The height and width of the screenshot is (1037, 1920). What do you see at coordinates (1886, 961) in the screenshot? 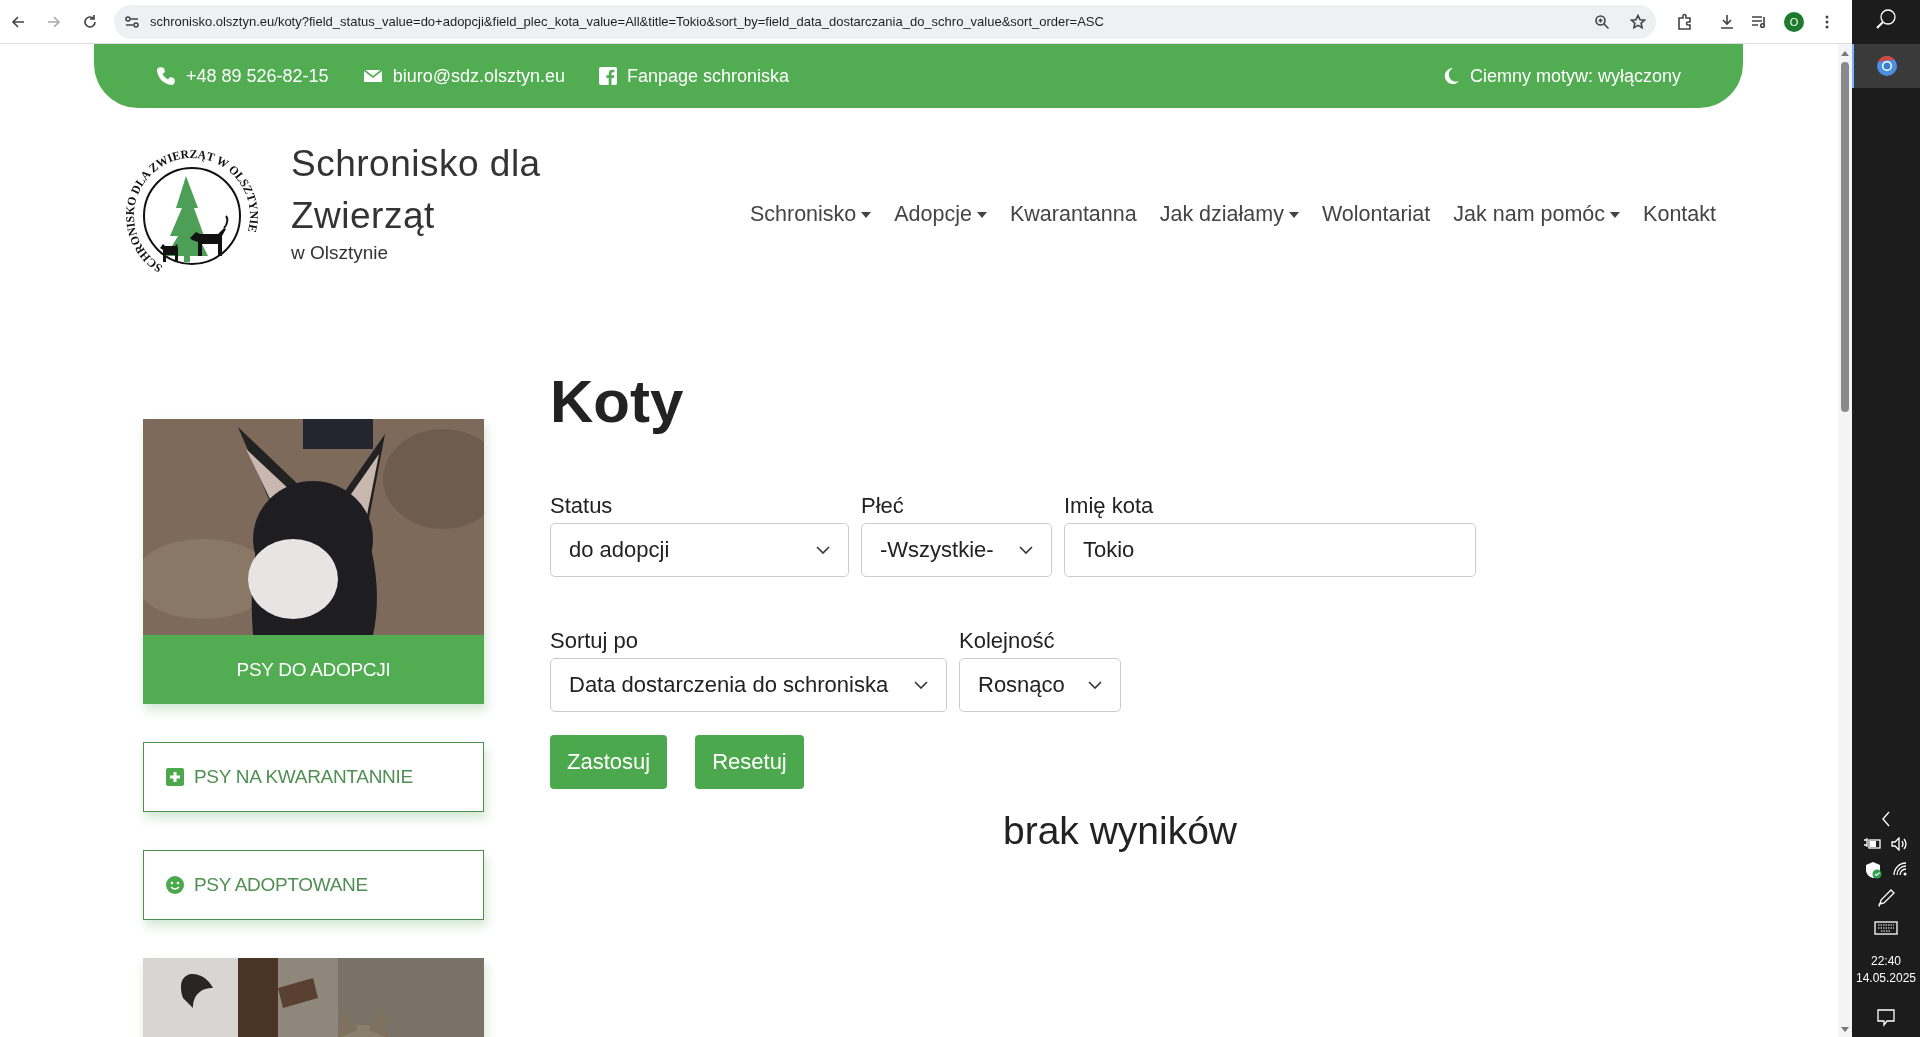
I see `clock-time: 22:40` at bounding box center [1886, 961].